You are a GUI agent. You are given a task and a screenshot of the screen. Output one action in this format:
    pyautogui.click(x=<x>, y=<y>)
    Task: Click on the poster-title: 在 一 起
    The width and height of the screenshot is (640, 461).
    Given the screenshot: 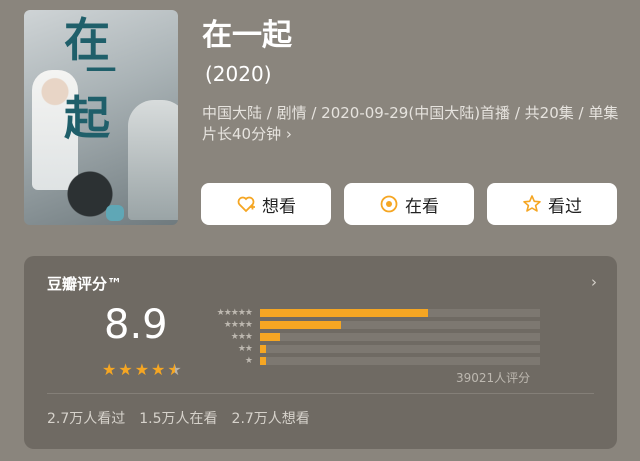 What is the action you would take?
    pyautogui.click(x=91, y=79)
    